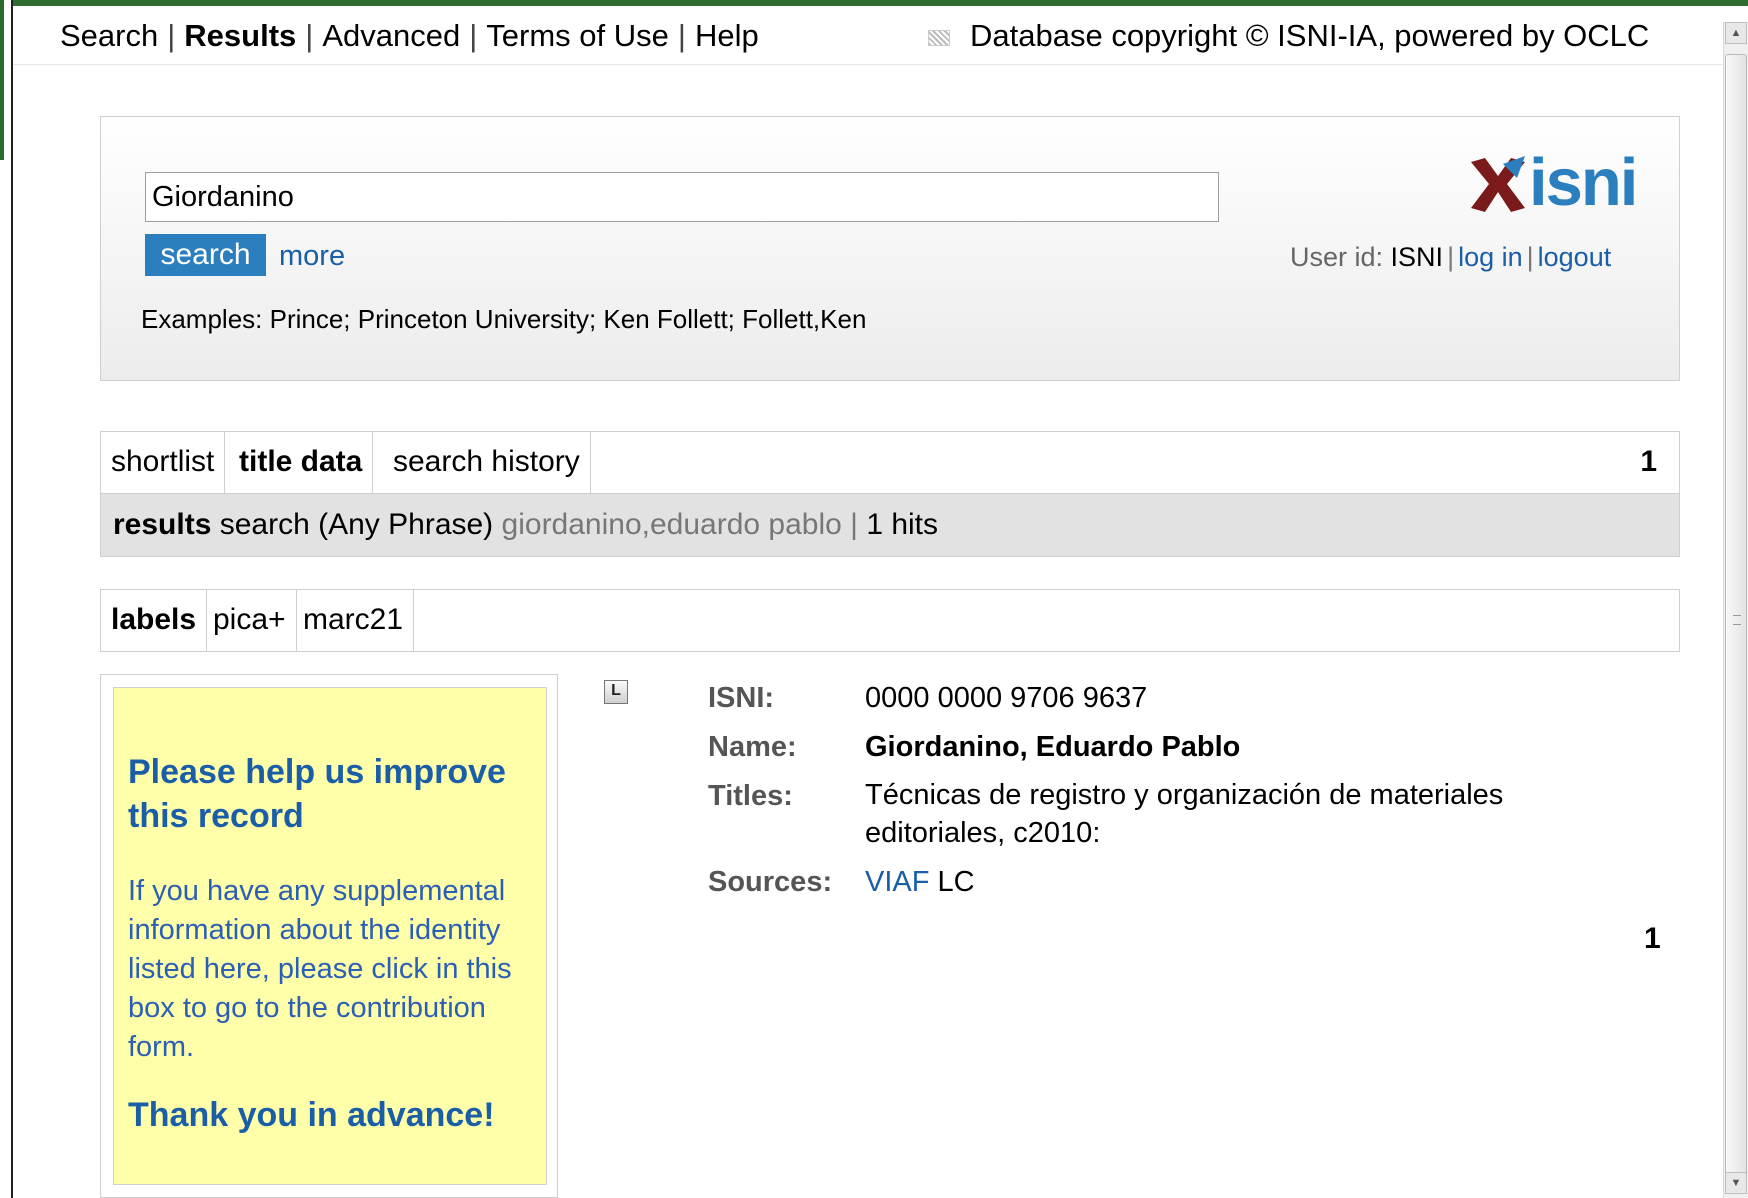  What do you see at coordinates (671, 524) in the screenshot?
I see `results-term: giordanino,eduardo pablo` at bounding box center [671, 524].